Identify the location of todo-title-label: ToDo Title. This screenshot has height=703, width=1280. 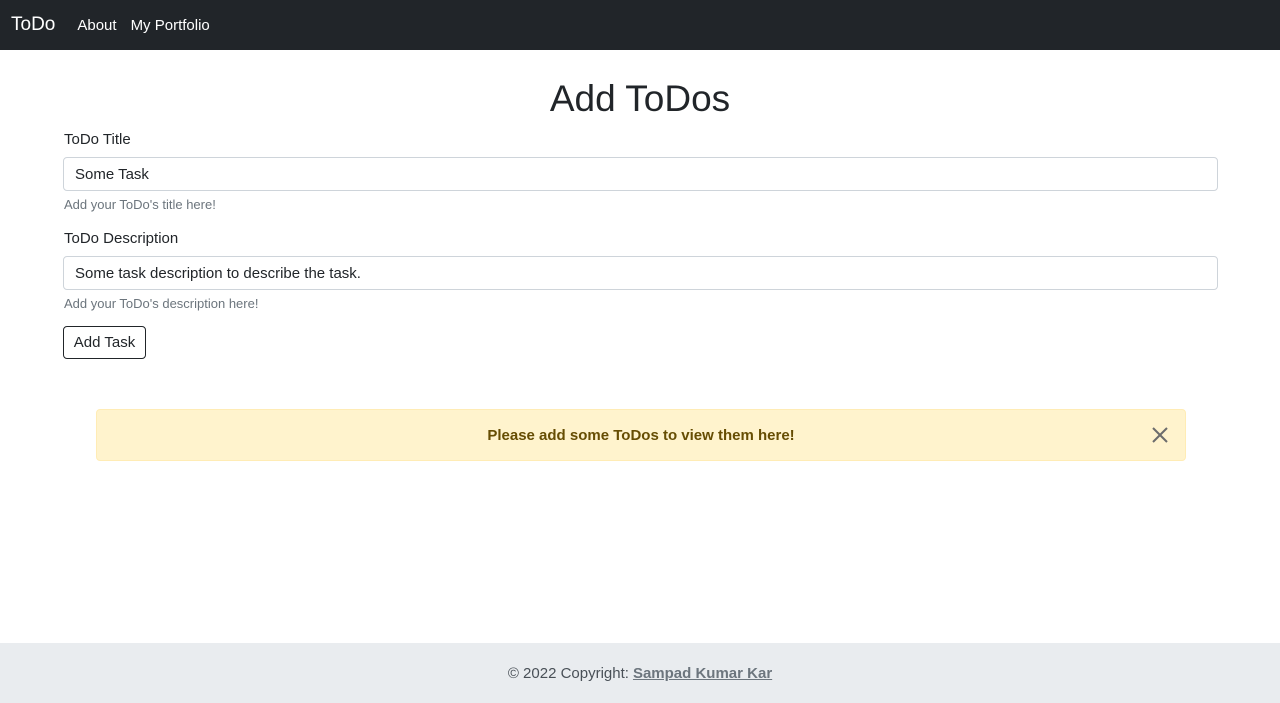
(97, 139).